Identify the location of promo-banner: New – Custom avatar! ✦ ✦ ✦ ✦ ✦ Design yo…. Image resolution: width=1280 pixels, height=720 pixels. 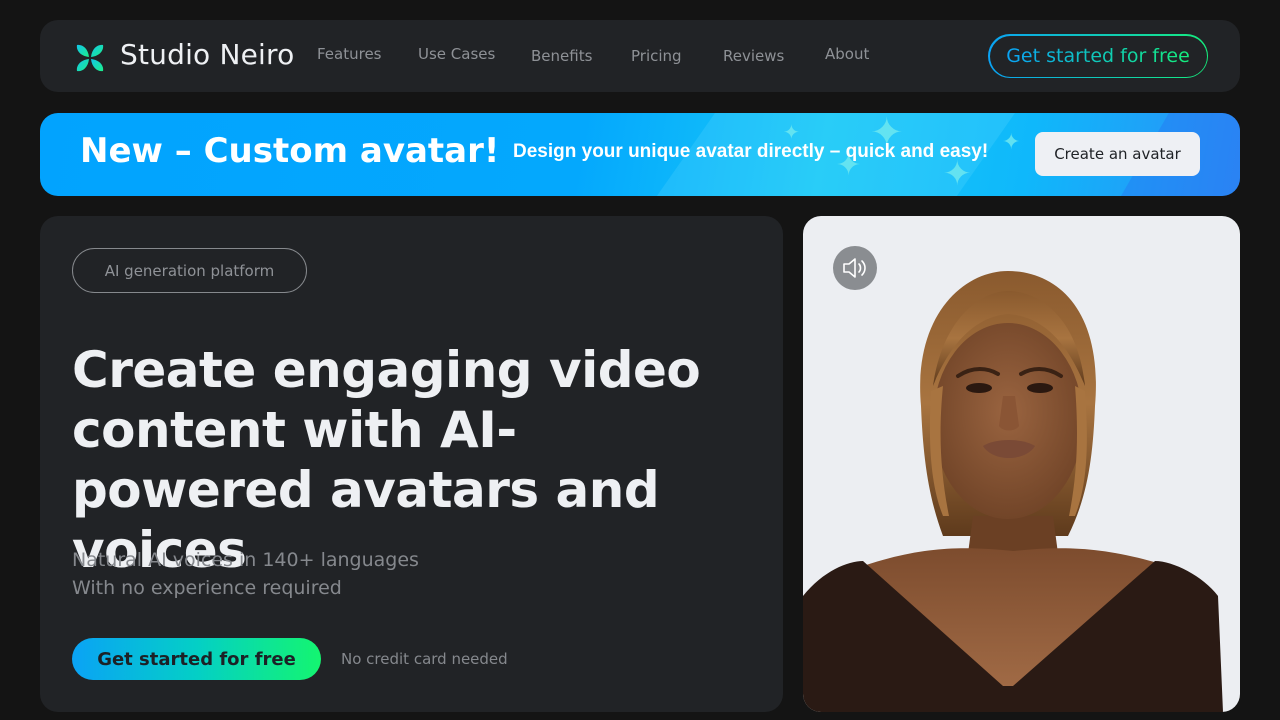
(640, 154).